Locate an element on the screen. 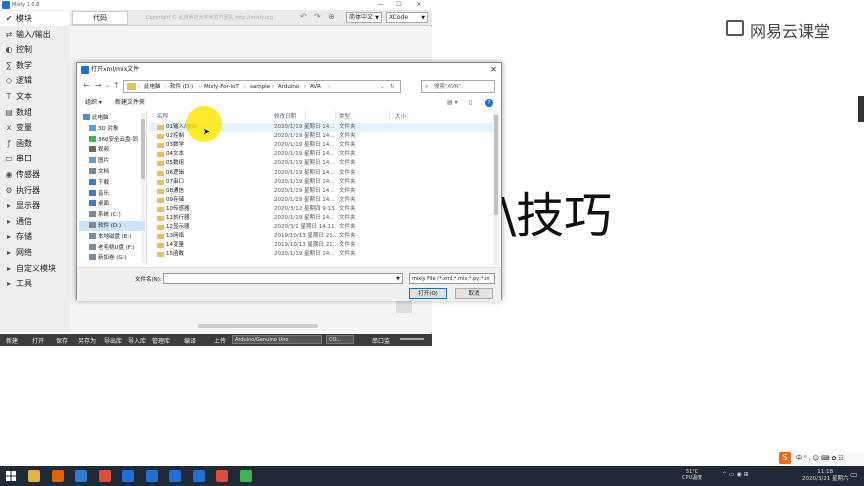  taskbar-explorer-icon is located at coordinates (34, 476).